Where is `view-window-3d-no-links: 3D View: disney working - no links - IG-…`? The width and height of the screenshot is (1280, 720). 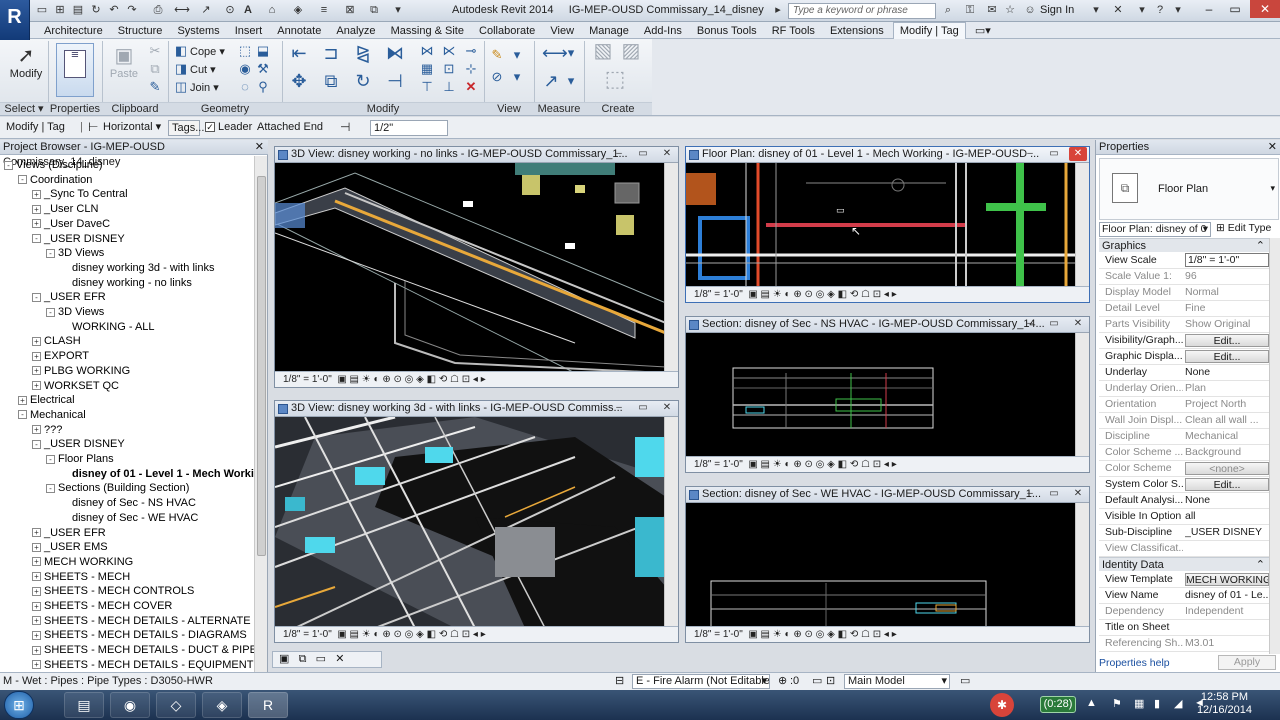 view-window-3d-no-links: 3D View: disney working - no links - IG-… is located at coordinates (476, 267).